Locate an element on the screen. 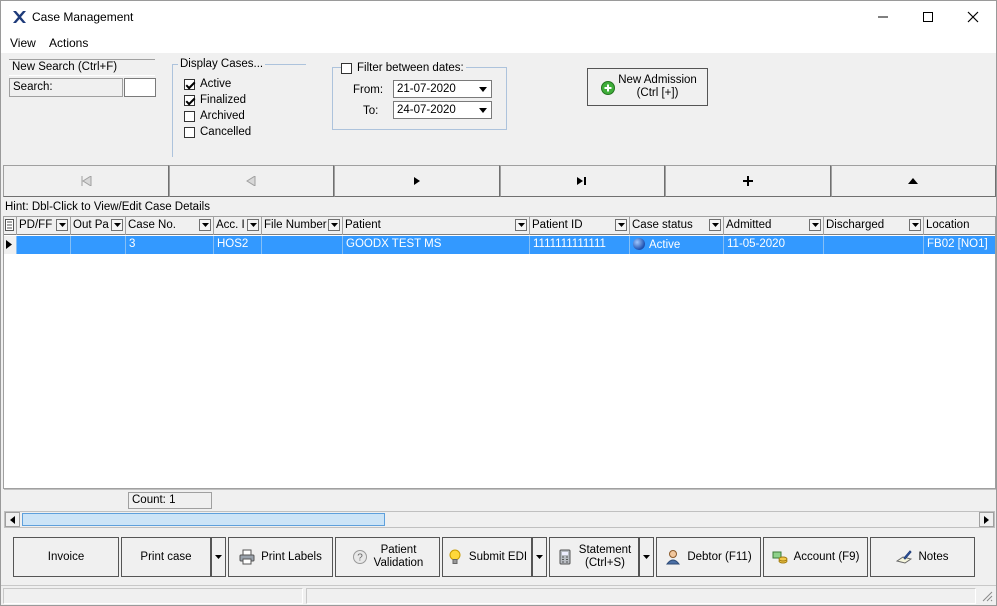 This screenshot has height=606, width=997. grid-footer: Count: 1 is located at coordinates (500, 499).